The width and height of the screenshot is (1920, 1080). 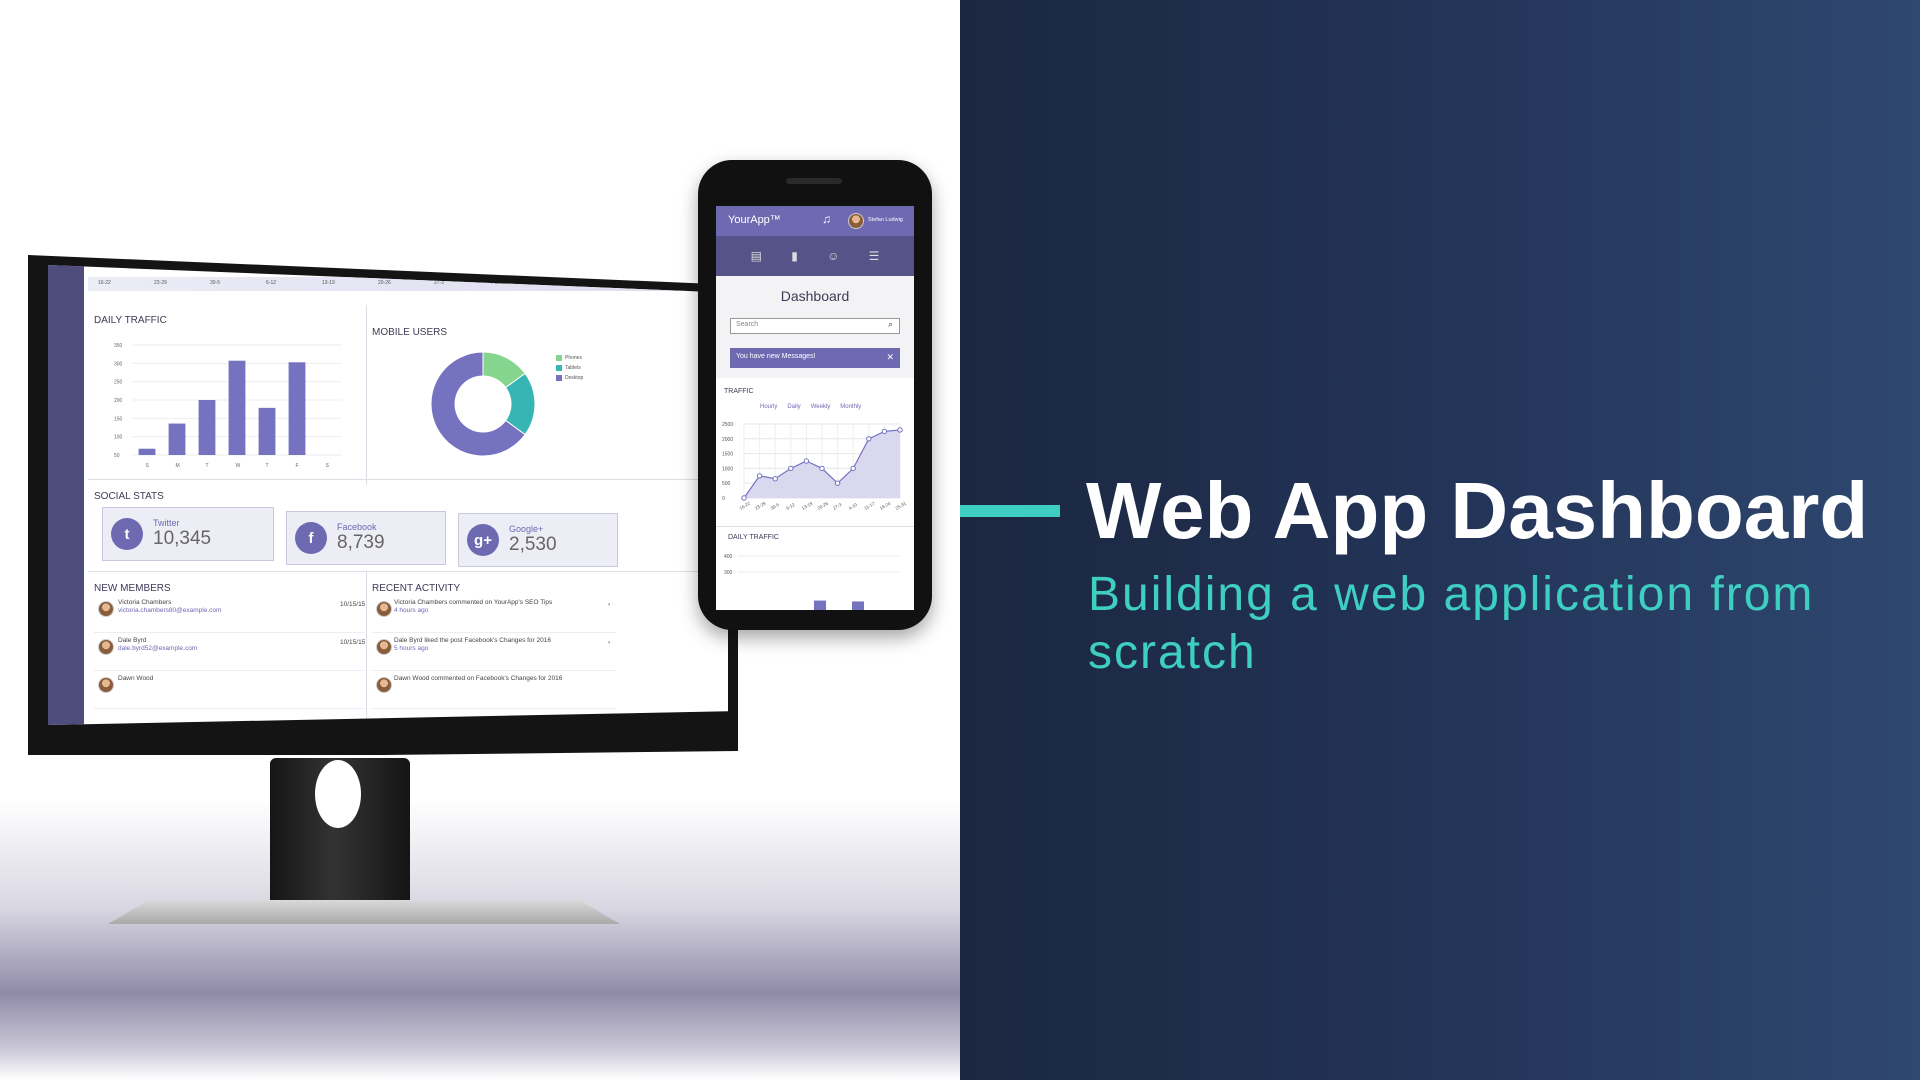 I want to click on y-tick-label: 350, so click(x=118, y=346).